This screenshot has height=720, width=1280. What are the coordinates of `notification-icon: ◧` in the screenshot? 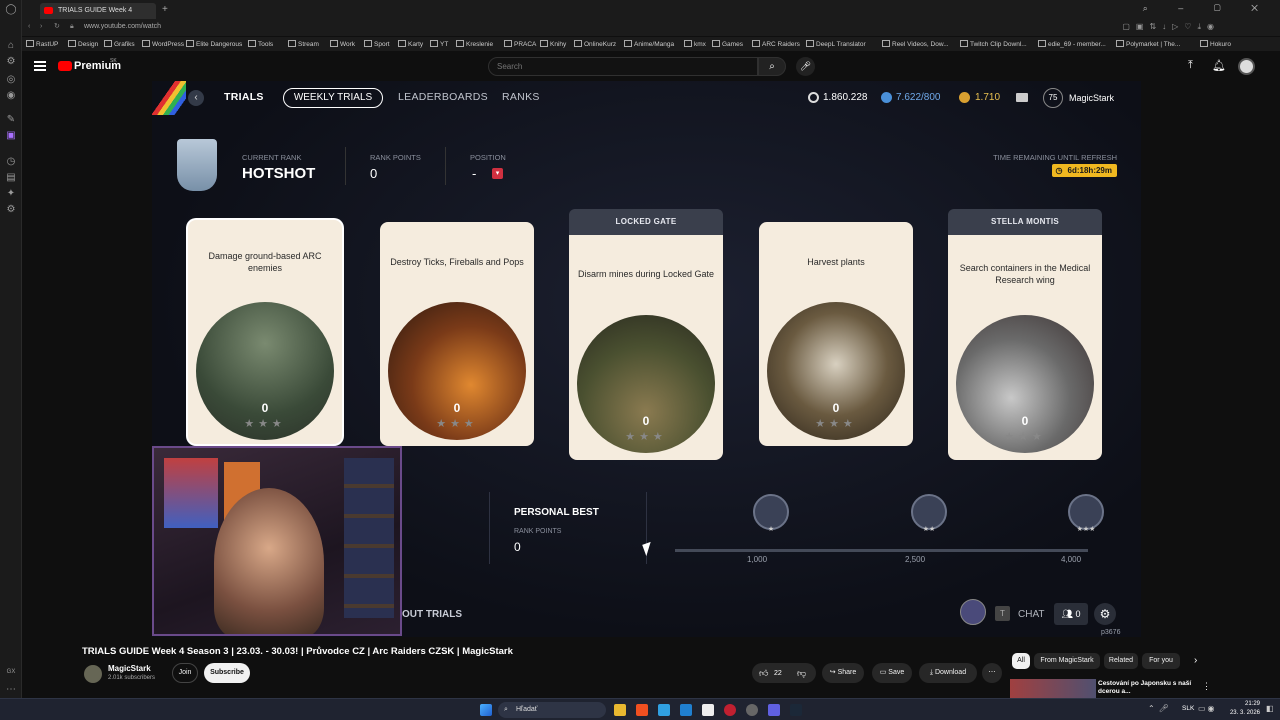 It's located at (1270, 708).